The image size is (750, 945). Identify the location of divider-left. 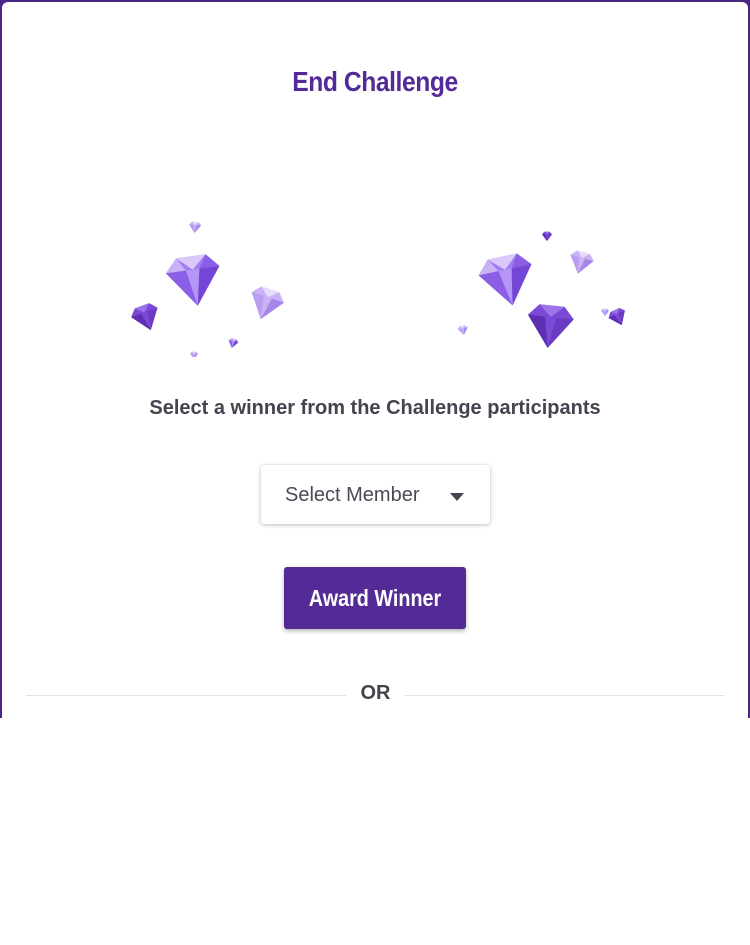
(186, 695).